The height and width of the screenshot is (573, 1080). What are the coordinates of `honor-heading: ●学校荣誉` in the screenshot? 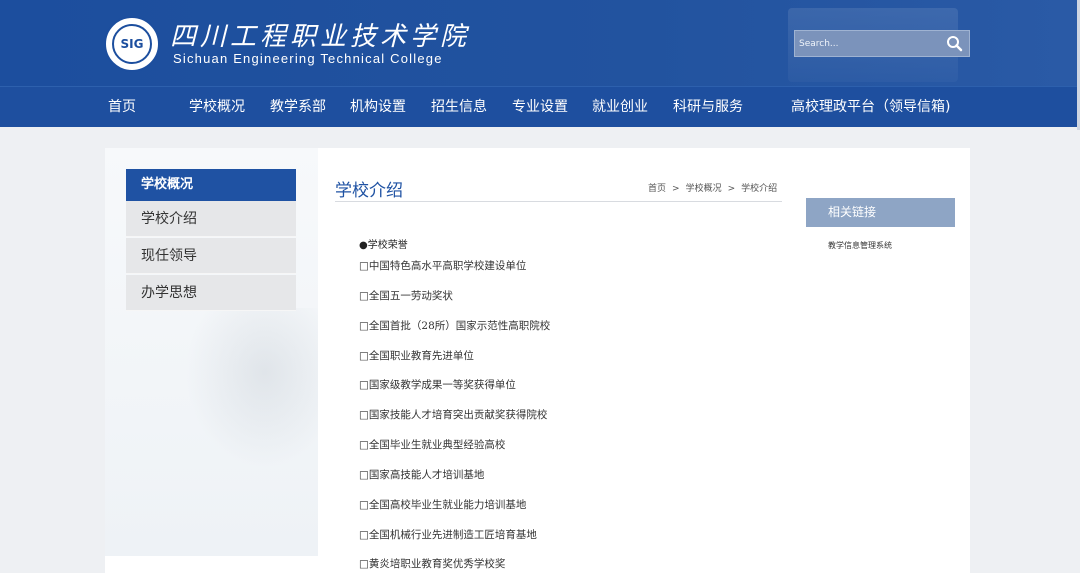 It's located at (383, 245).